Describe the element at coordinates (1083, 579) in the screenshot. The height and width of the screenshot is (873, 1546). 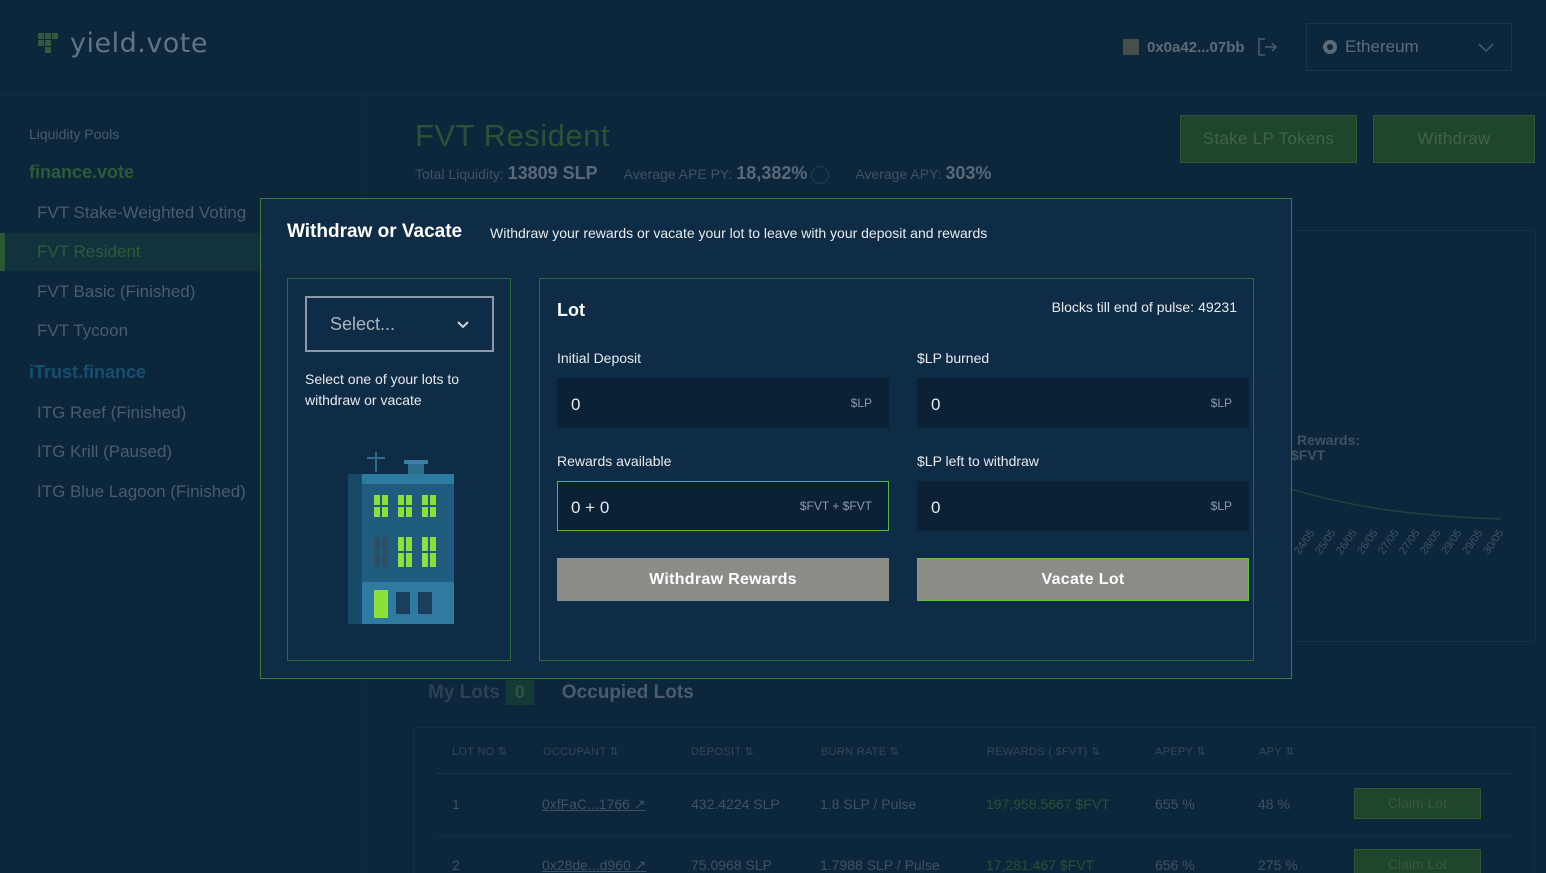
I see `vacate-lot-button: Vacate Lot` at that location.